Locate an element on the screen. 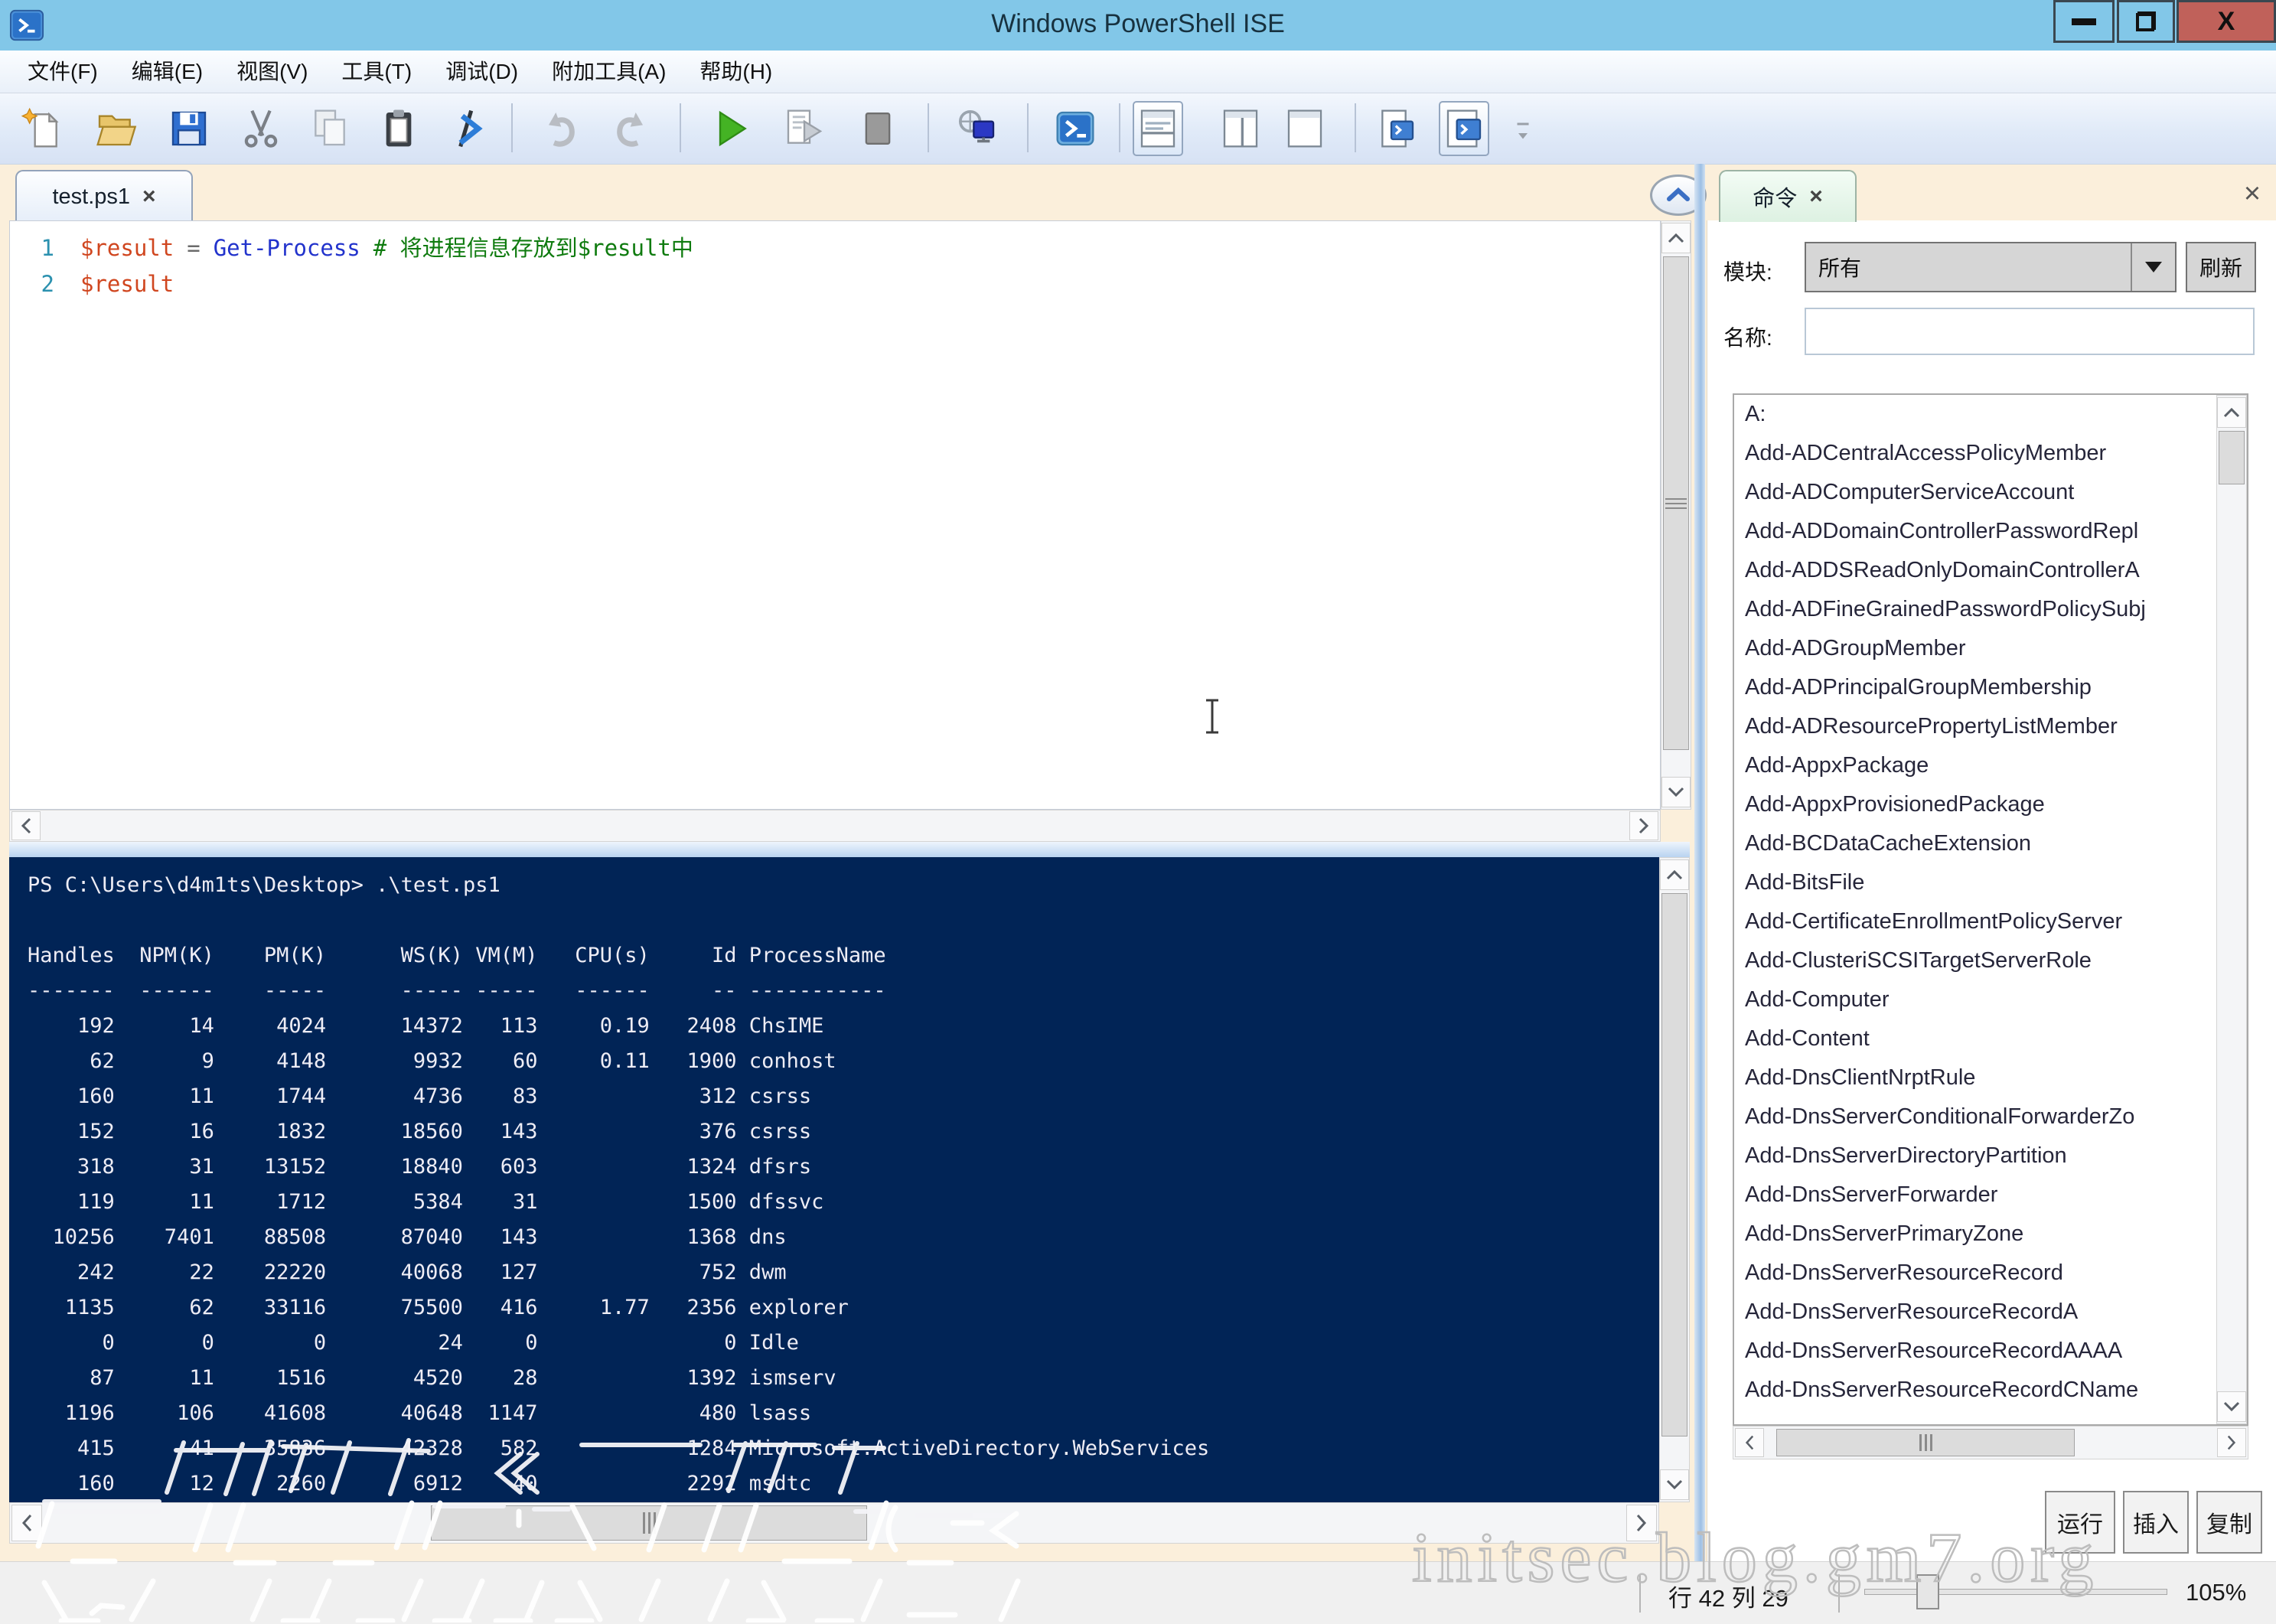 This screenshot has width=2276, height=1624. editor-vscrollbar is located at coordinates (1676, 515).